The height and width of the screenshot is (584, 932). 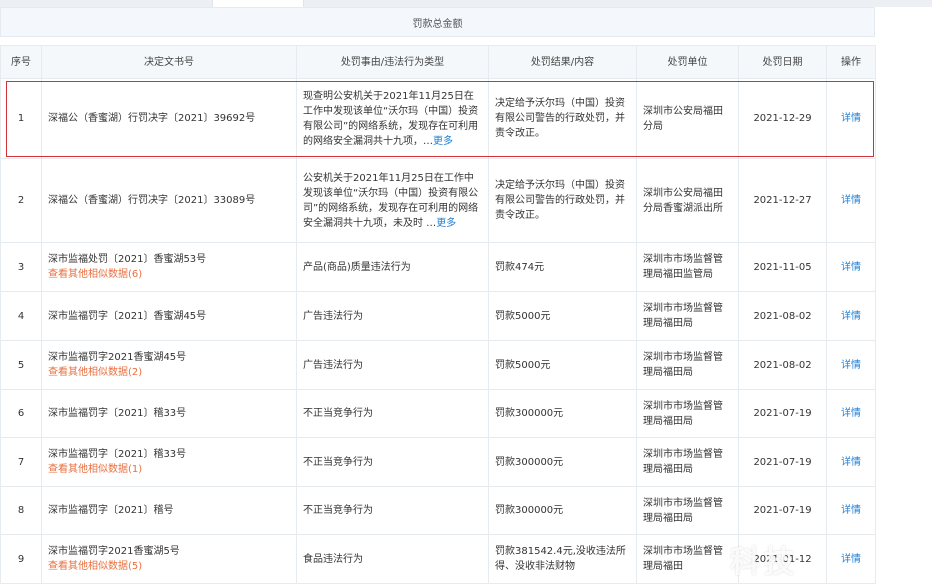 I want to click on doc-no-cell: 深市监福罚字〔2021〕稽号, so click(x=169, y=510).